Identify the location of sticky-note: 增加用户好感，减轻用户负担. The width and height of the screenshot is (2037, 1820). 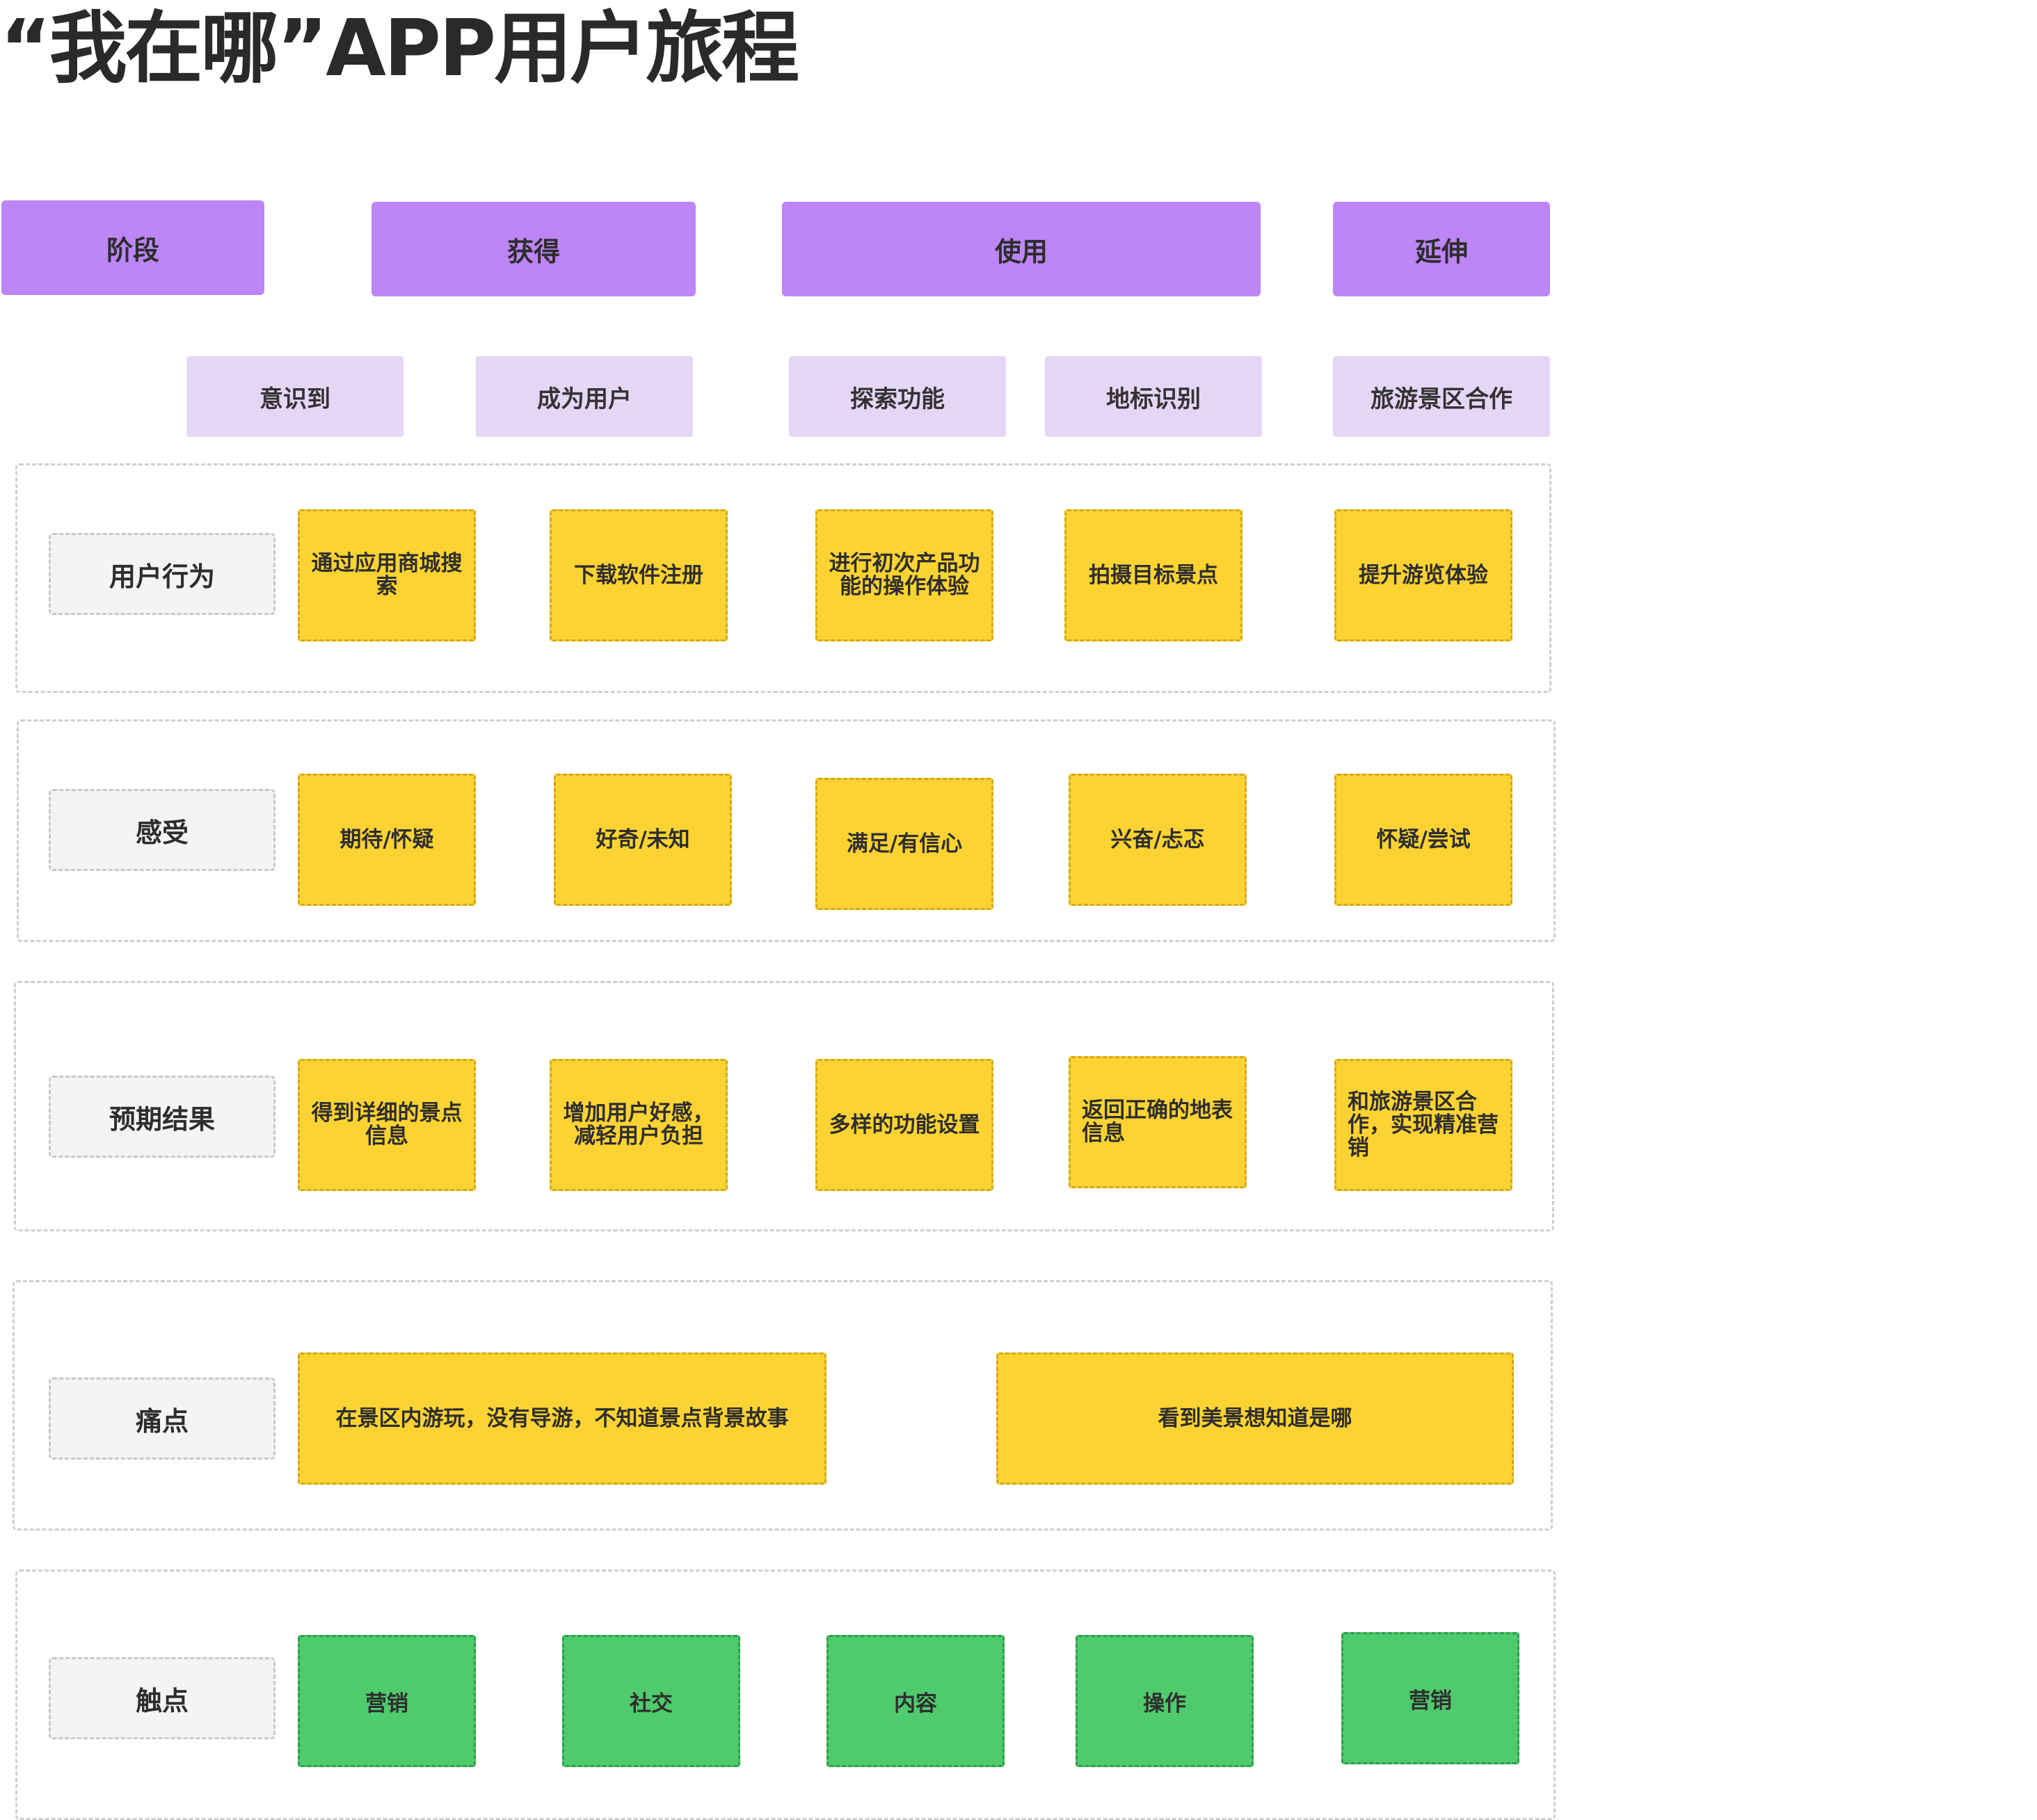
(639, 1125).